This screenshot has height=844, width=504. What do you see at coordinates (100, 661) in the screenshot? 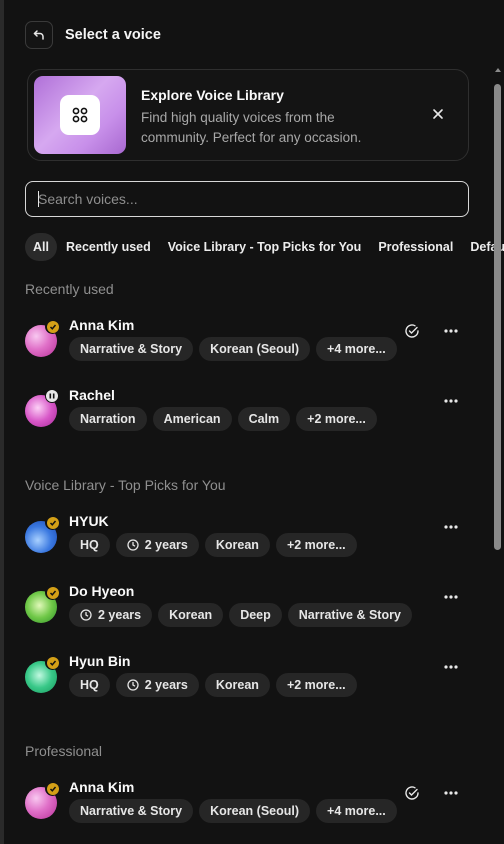
I see `voice-name: Hyun Bin` at bounding box center [100, 661].